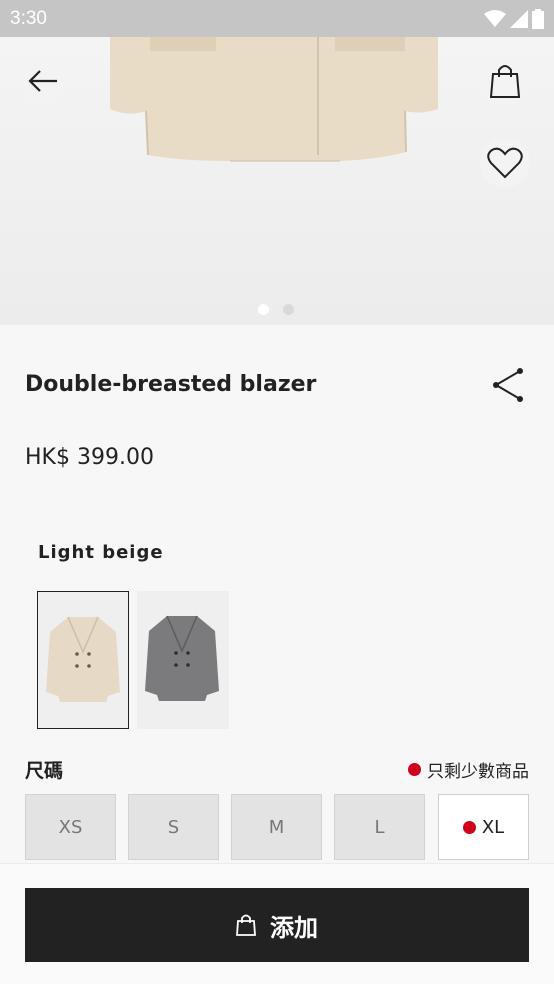 The height and width of the screenshot is (984, 554). I want to click on size-option-m: M, so click(276, 827).